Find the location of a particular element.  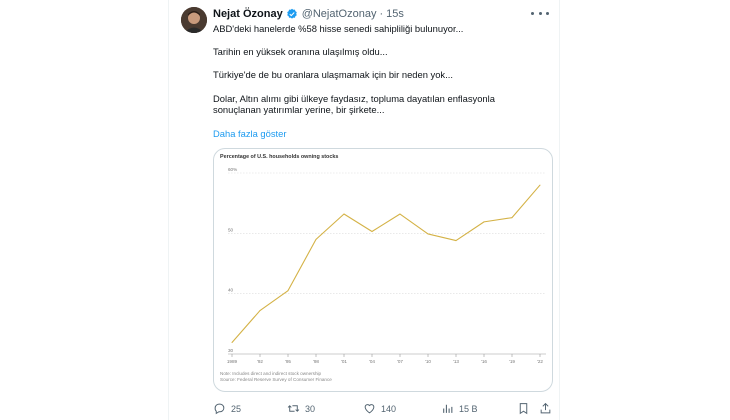

x-tick-label: '98 is located at coordinates (316, 361).